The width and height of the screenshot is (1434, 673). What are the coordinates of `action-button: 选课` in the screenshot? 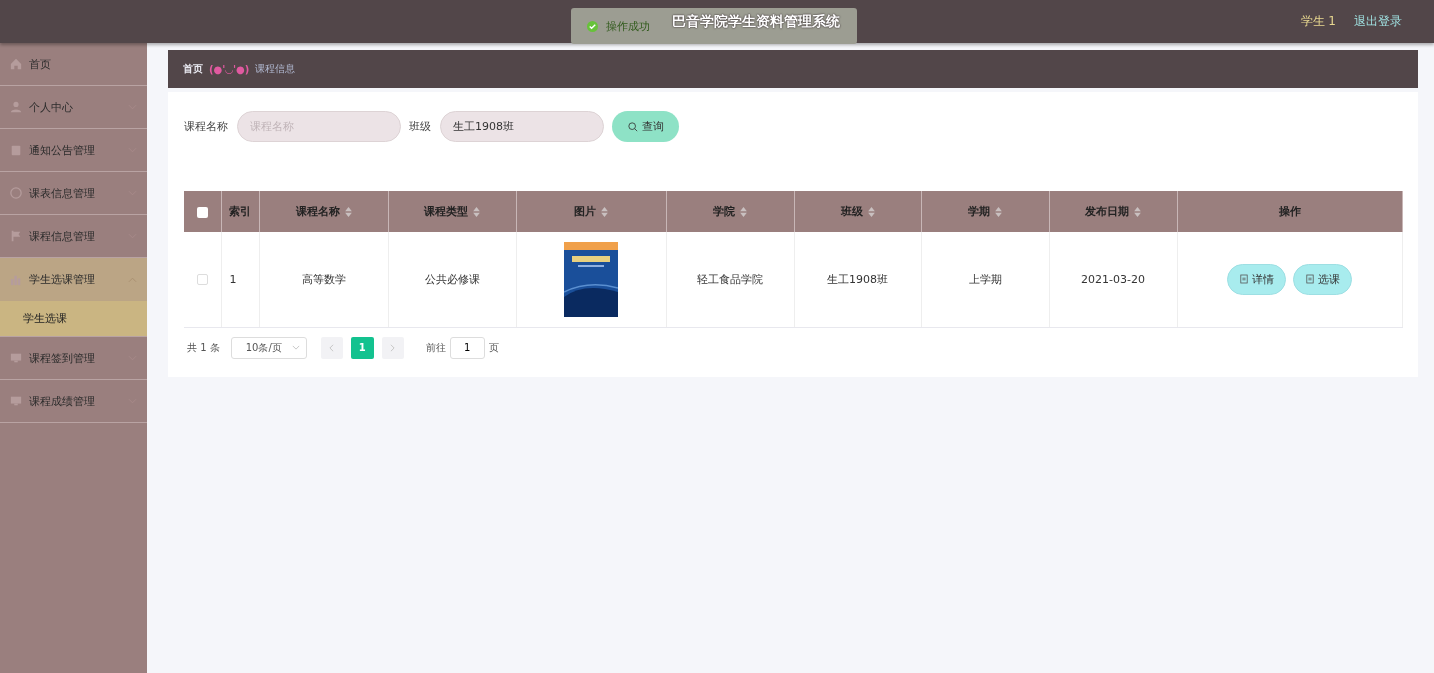 It's located at (1322, 279).